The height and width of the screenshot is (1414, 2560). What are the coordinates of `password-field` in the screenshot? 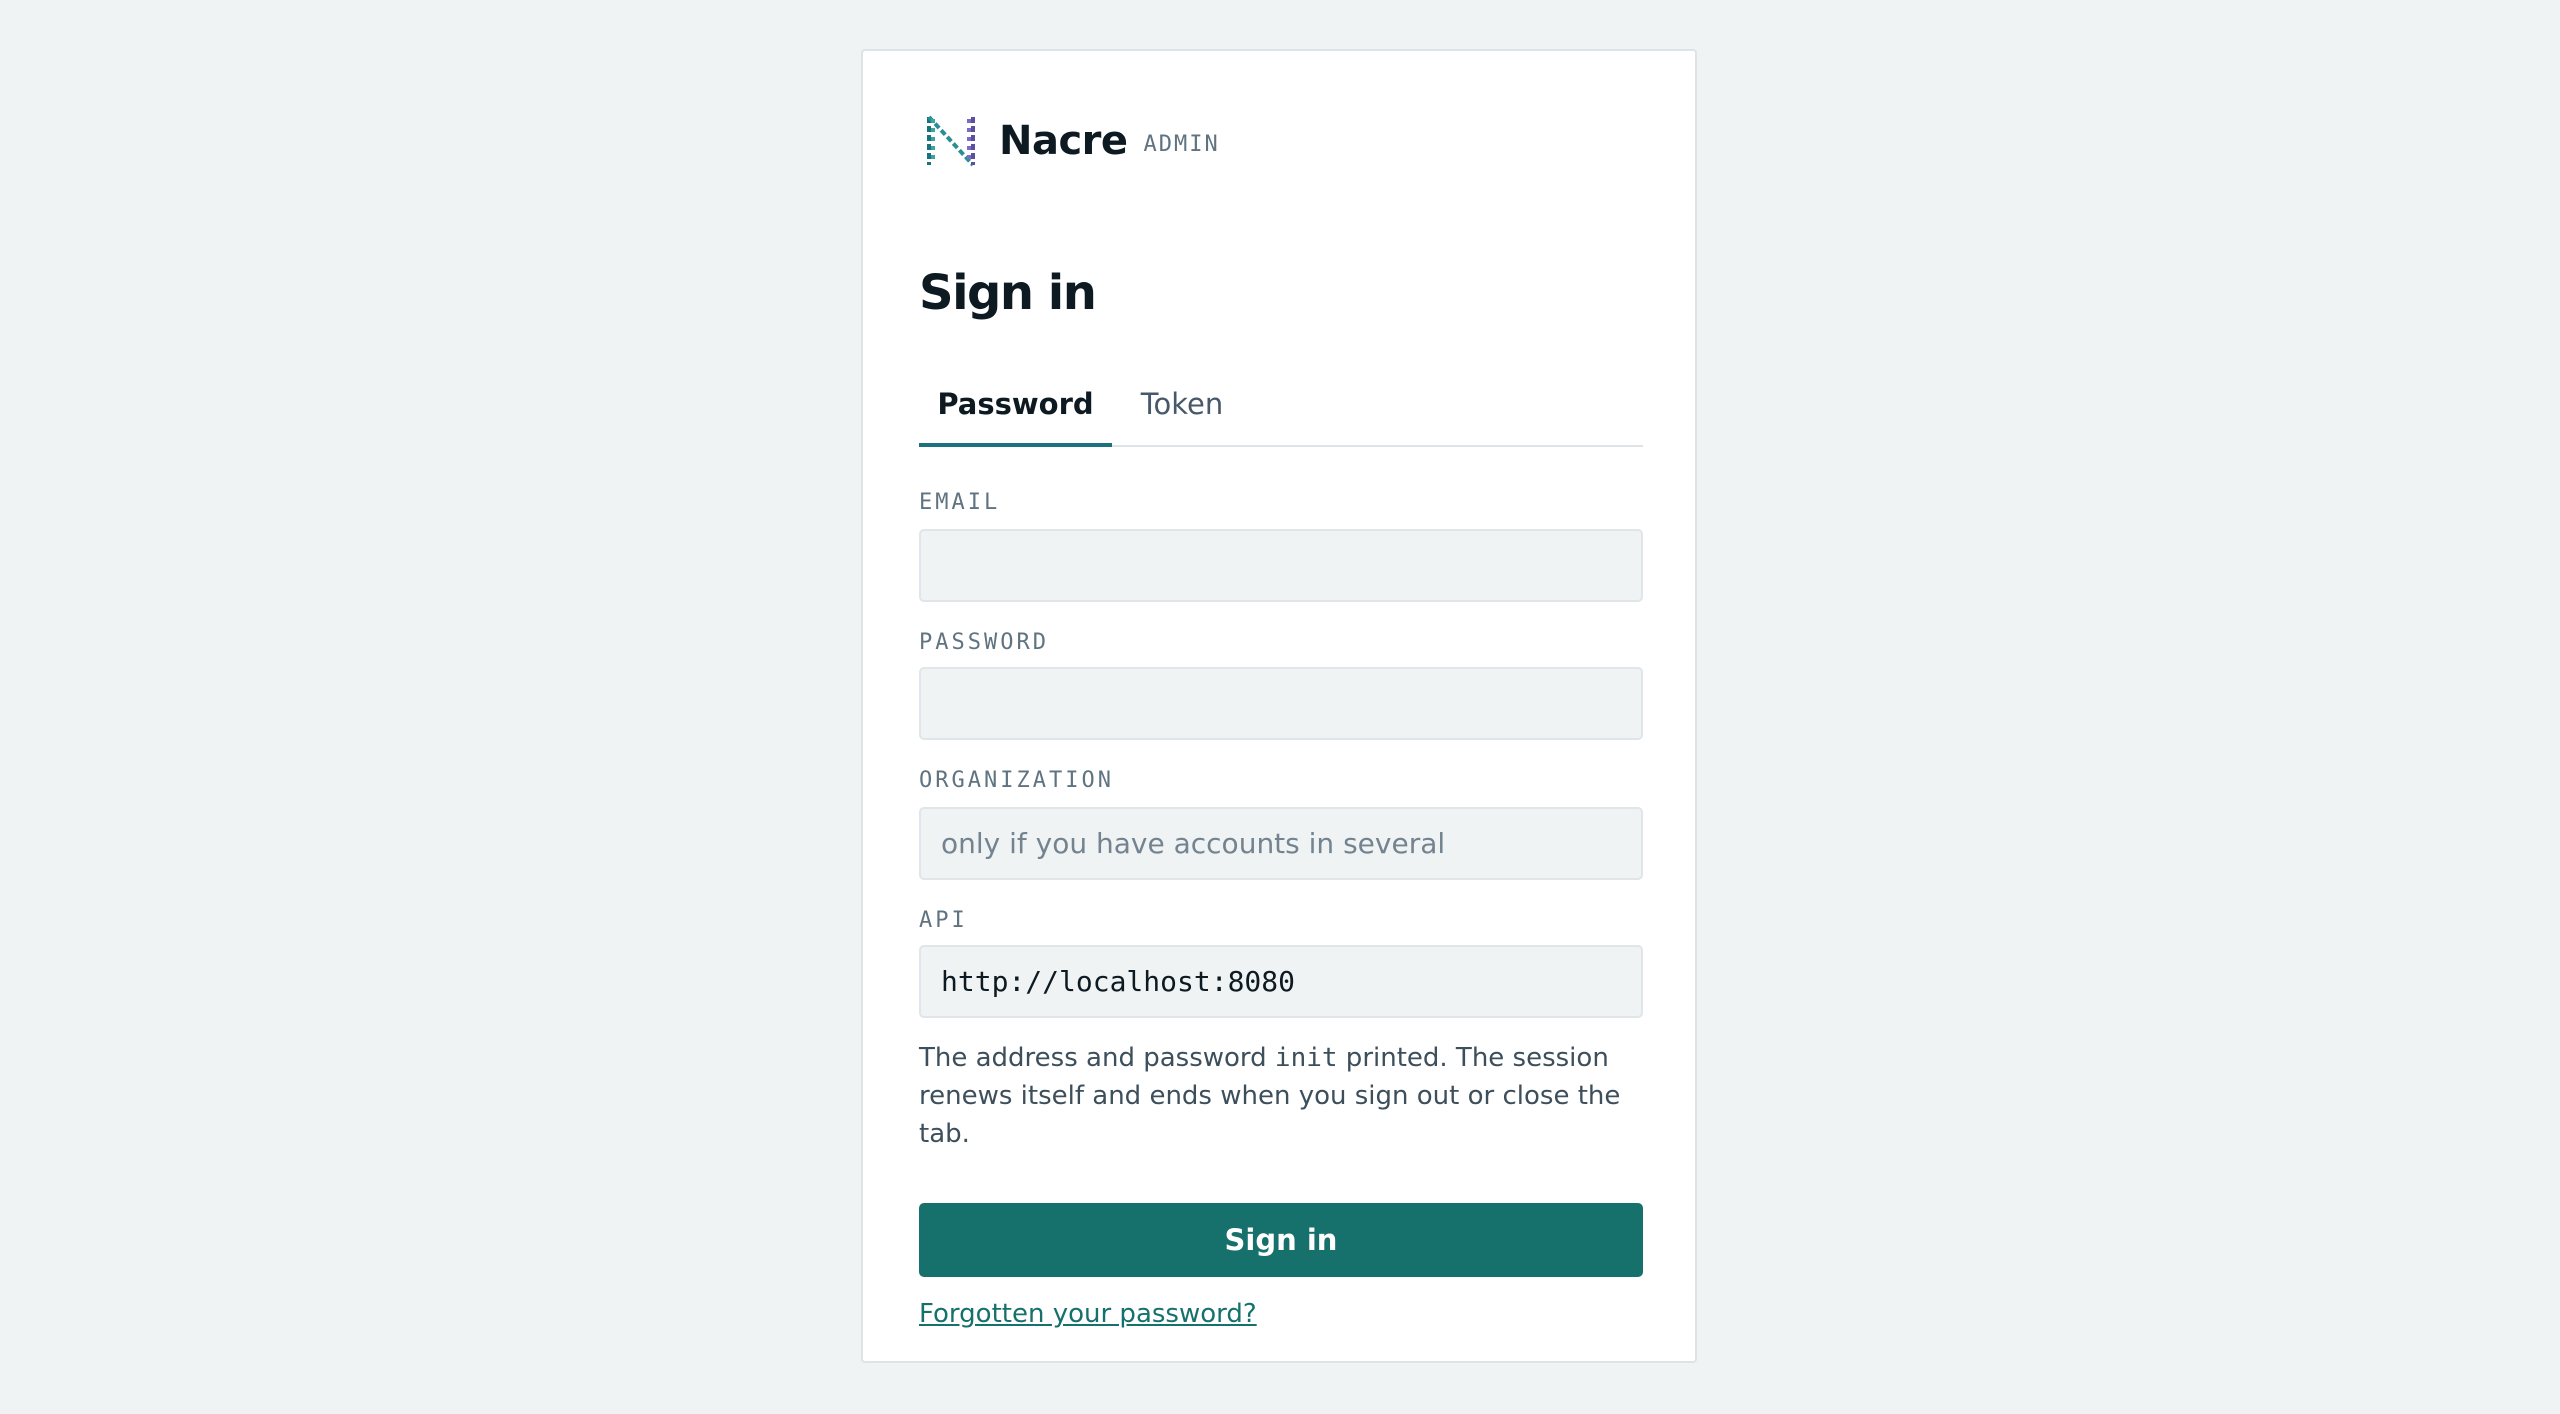 It's located at (1281, 703).